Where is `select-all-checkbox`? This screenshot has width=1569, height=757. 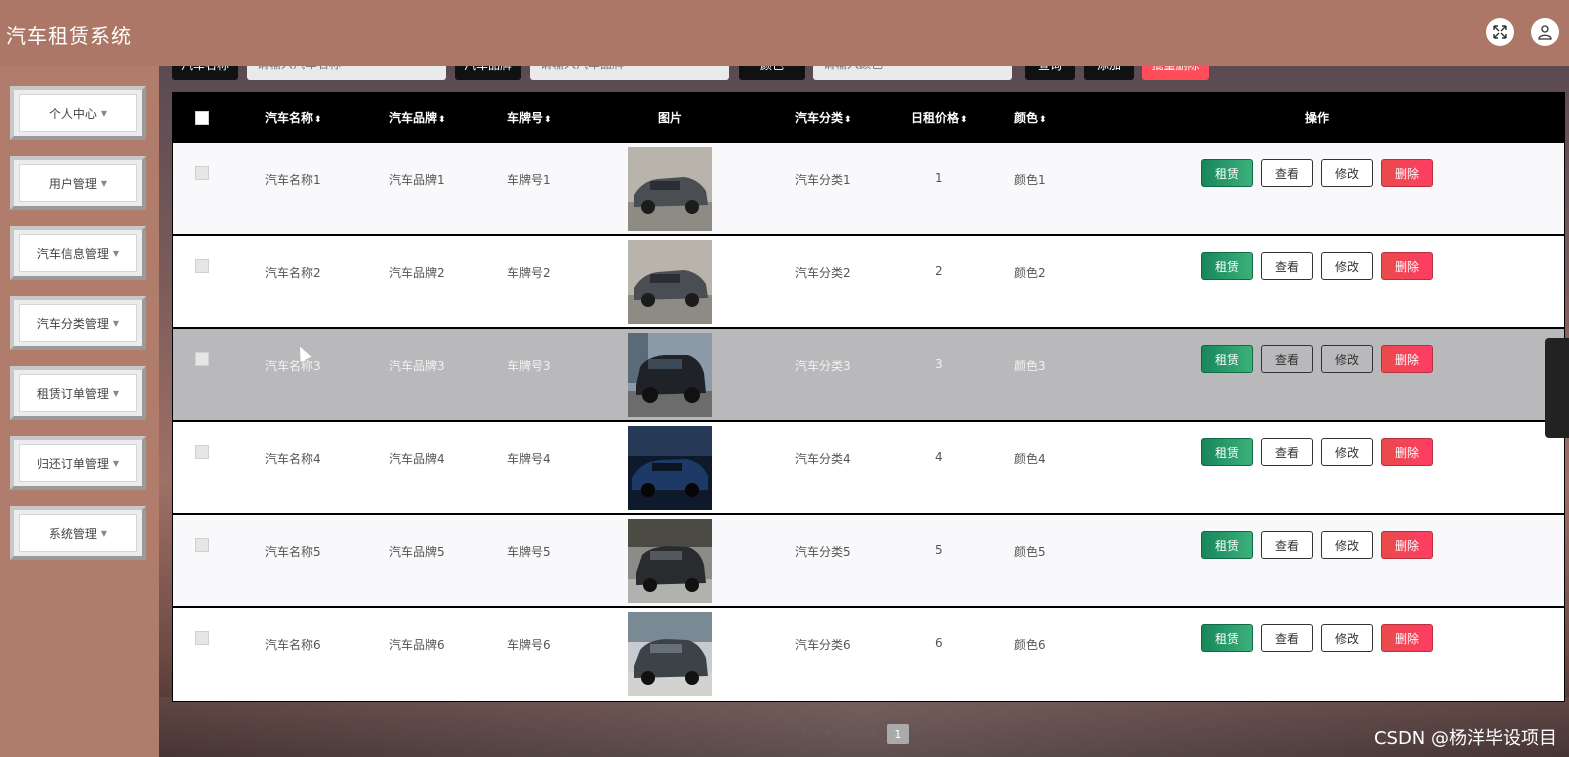 select-all-checkbox is located at coordinates (202, 118).